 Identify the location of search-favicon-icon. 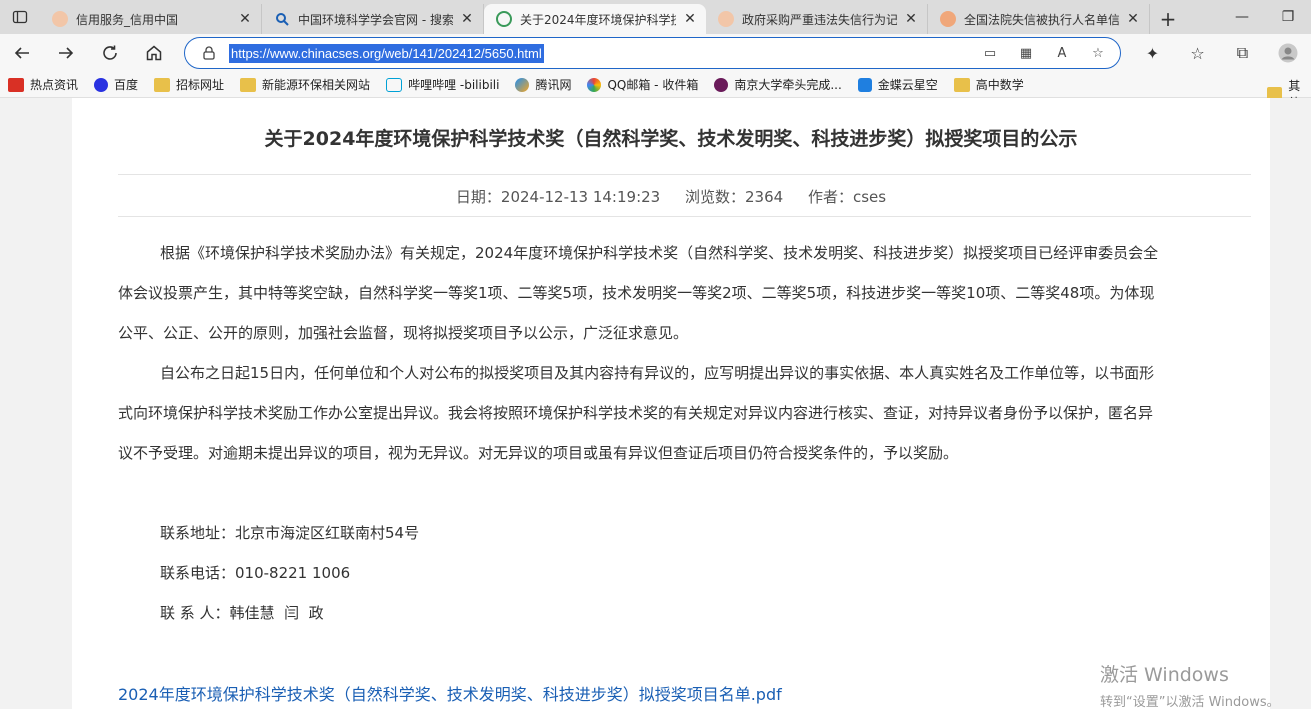
(282, 19).